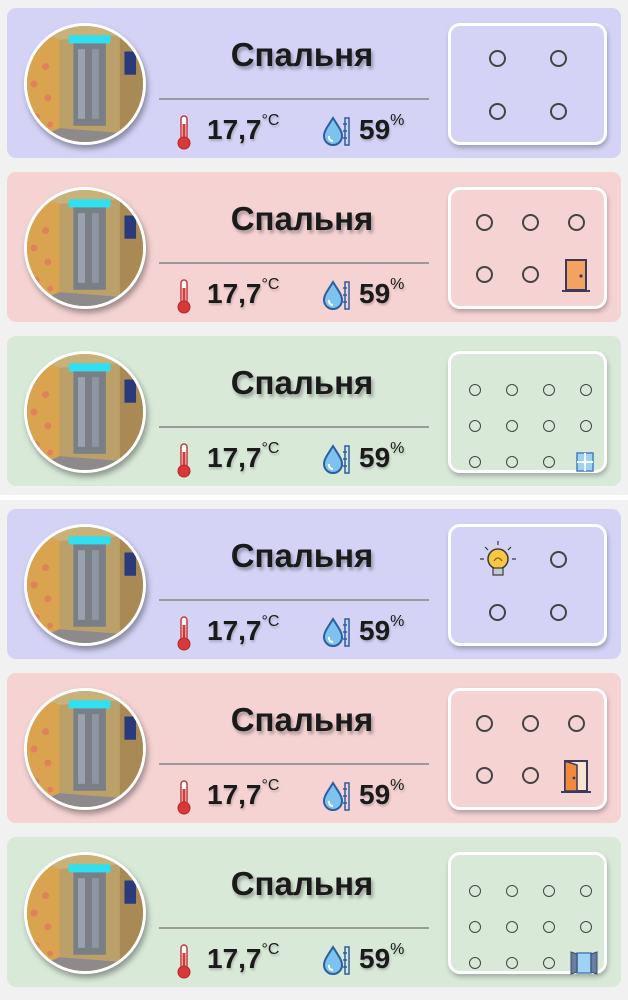 The image size is (628, 1000). I want to click on door-closed-icon, so click(576, 276).